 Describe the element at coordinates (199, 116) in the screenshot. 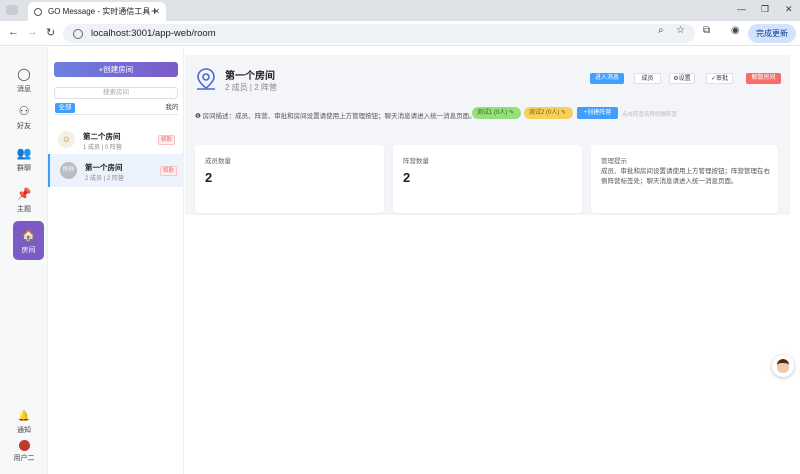

I see `info-icon: ❶` at that location.